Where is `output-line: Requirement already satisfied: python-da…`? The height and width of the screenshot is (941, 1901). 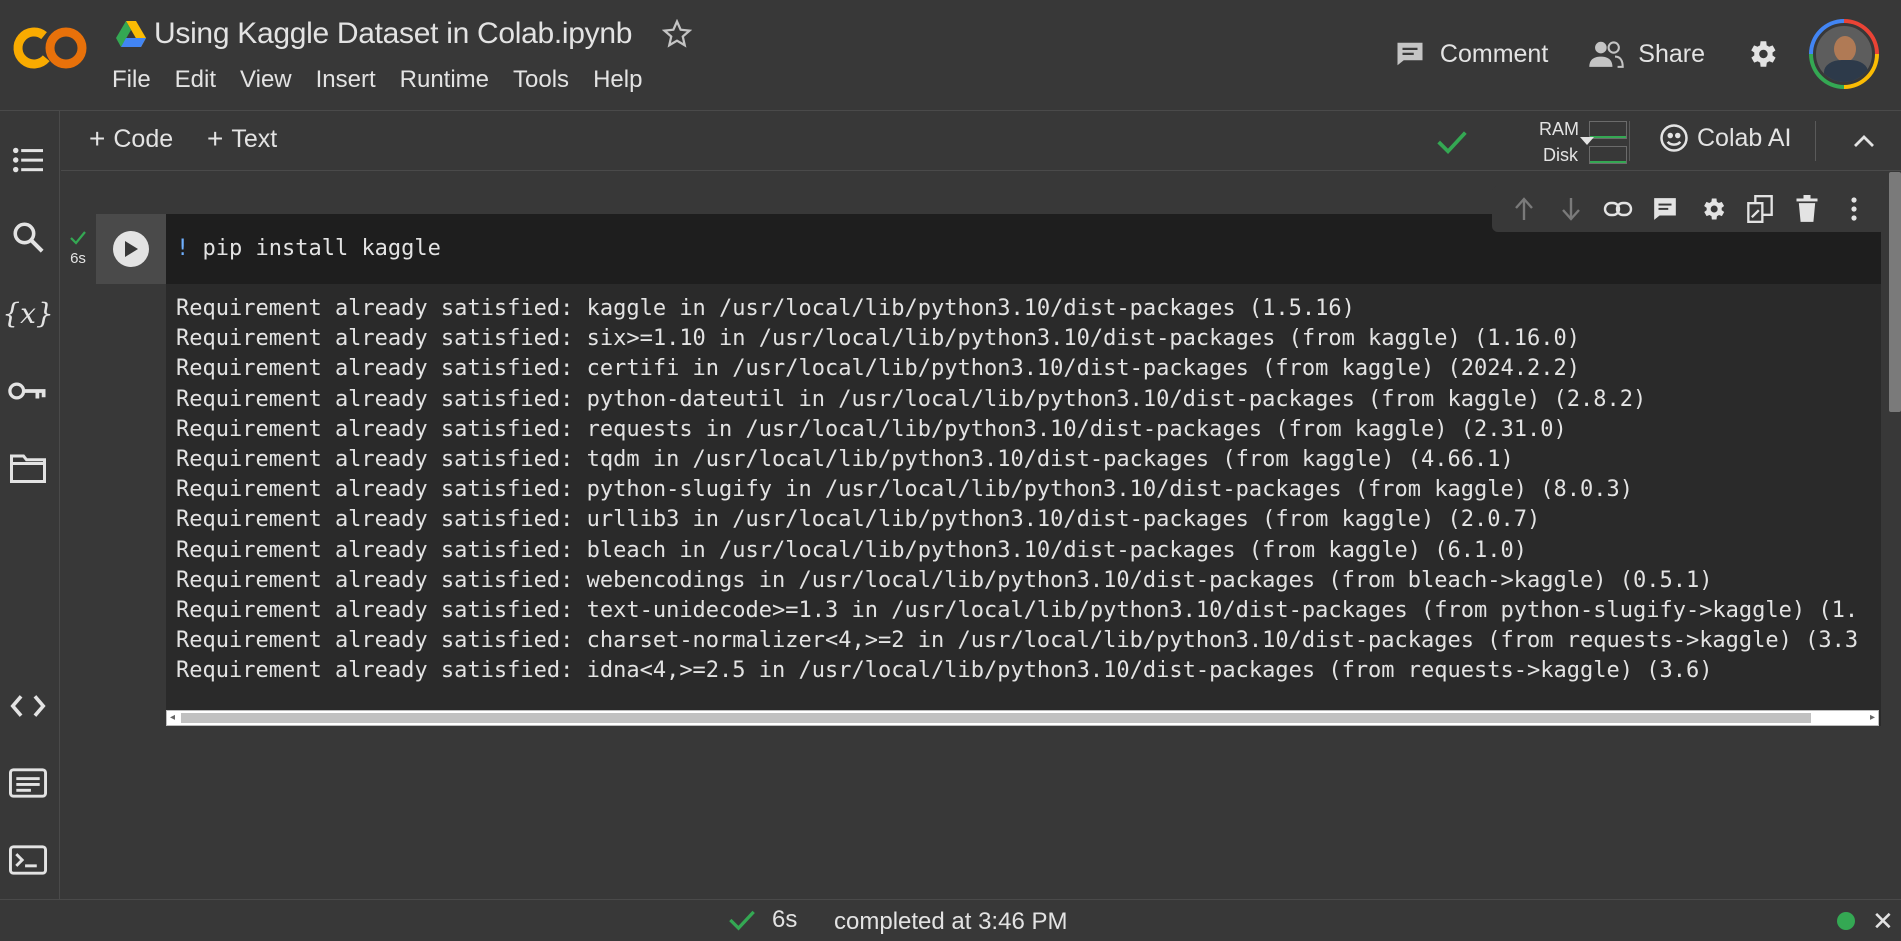 output-line: Requirement already satisfied: python-da… is located at coordinates (911, 399).